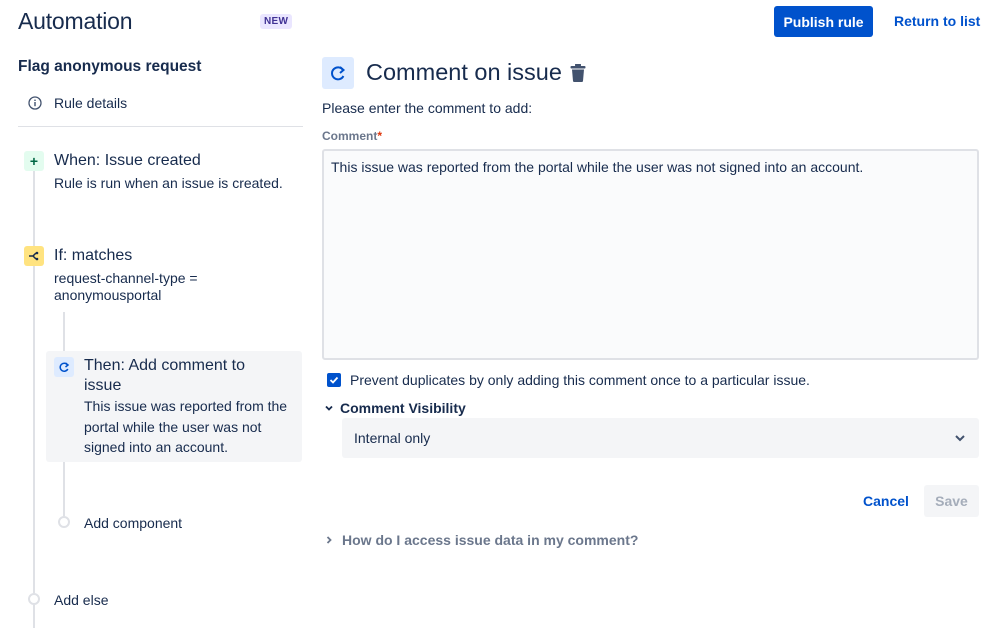 This screenshot has width=999, height=628. What do you see at coordinates (160, 103) in the screenshot?
I see `rule-details-item: Rule details` at bounding box center [160, 103].